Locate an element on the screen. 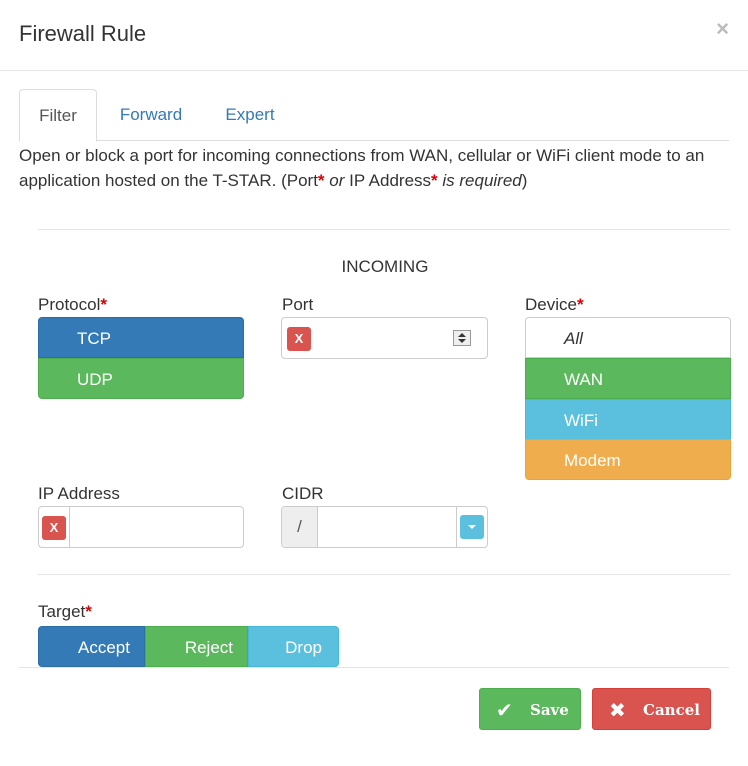 The width and height of the screenshot is (748, 766). ip-address-input: X is located at coordinates (141, 527).